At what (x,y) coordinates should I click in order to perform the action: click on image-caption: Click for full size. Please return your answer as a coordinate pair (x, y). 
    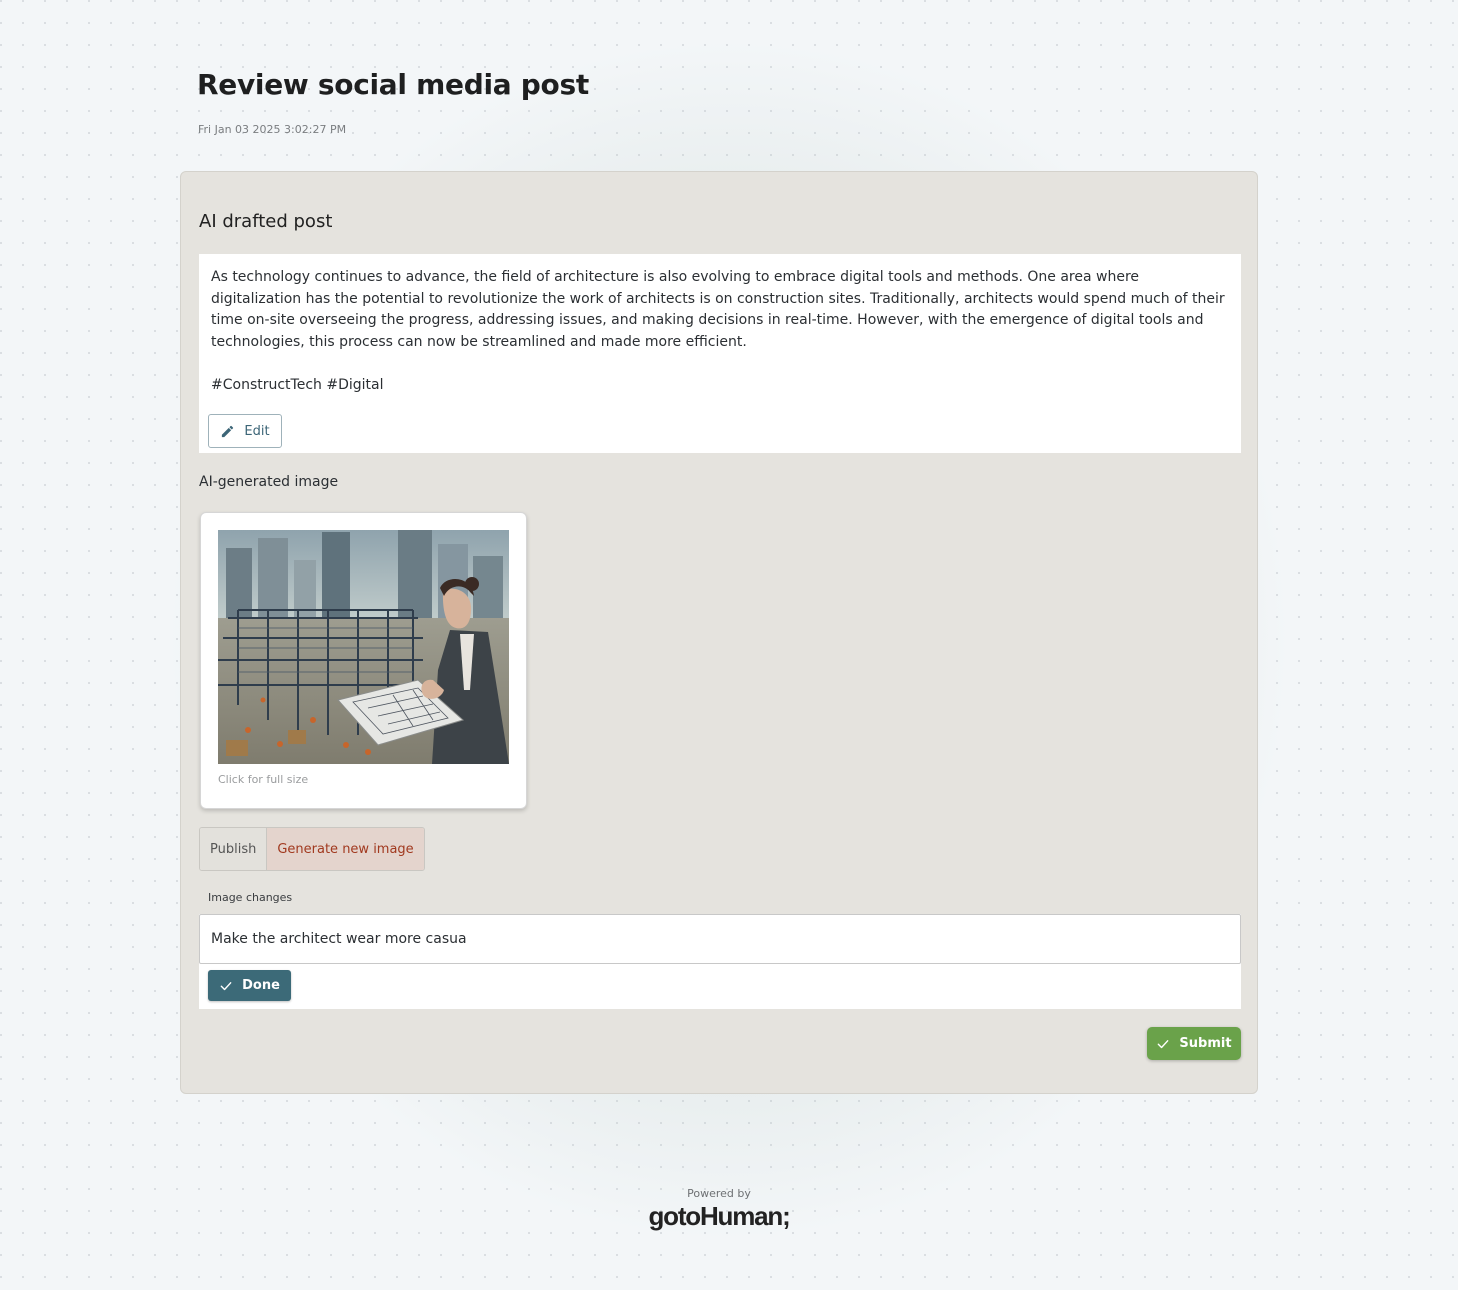
    Looking at the image, I should click on (263, 779).